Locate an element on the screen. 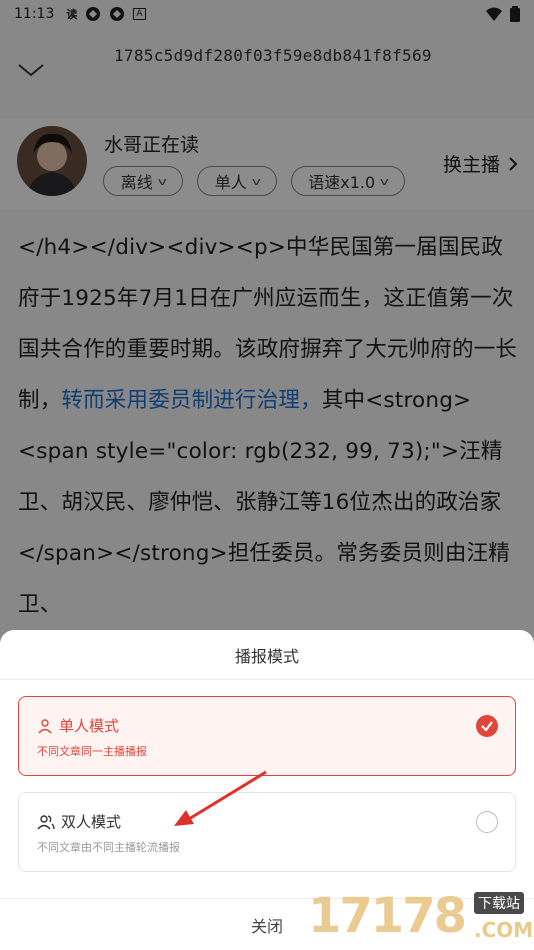 The image size is (534, 950). watermark-logo: 17178 .COM 下载站 is located at coordinates (419, 918).